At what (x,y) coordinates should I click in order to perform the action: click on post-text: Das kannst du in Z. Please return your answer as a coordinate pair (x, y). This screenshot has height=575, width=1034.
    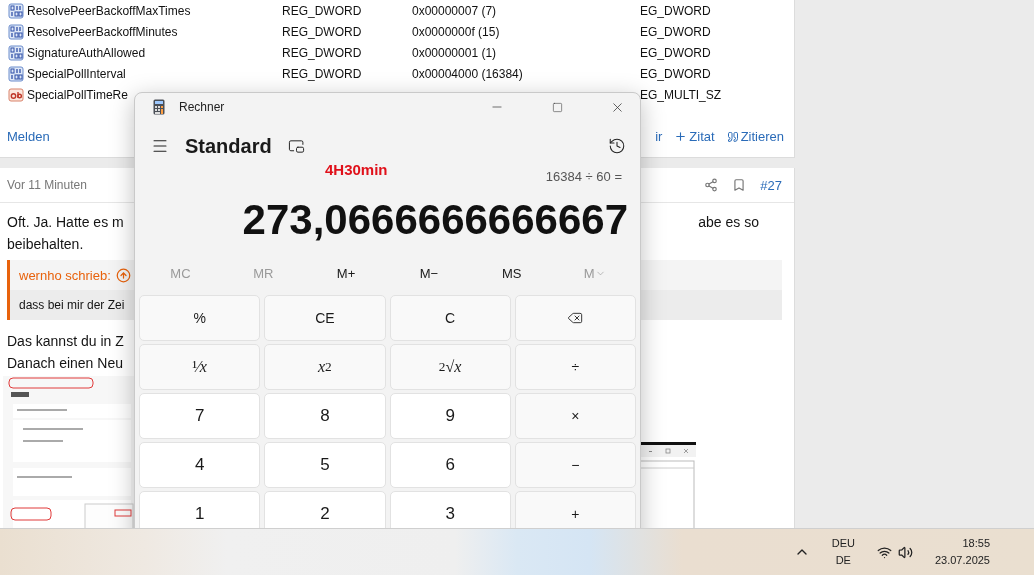
    Looking at the image, I should click on (65, 341).